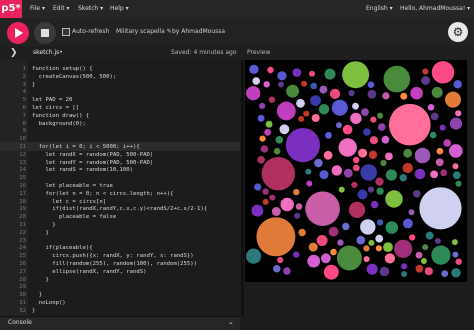  What do you see at coordinates (66, 32) in the screenshot?
I see `auto-refresh-checkbox` at bounding box center [66, 32].